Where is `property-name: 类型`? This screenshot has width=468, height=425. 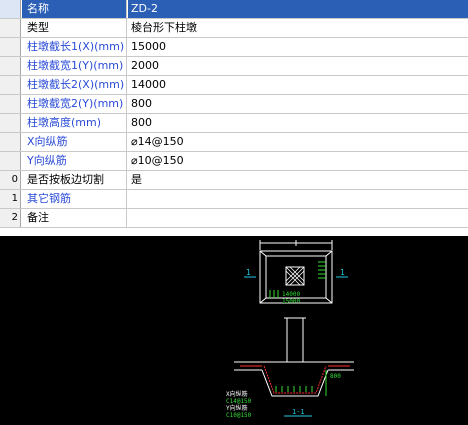 property-name: 类型 is located at coordinates (74, 28).